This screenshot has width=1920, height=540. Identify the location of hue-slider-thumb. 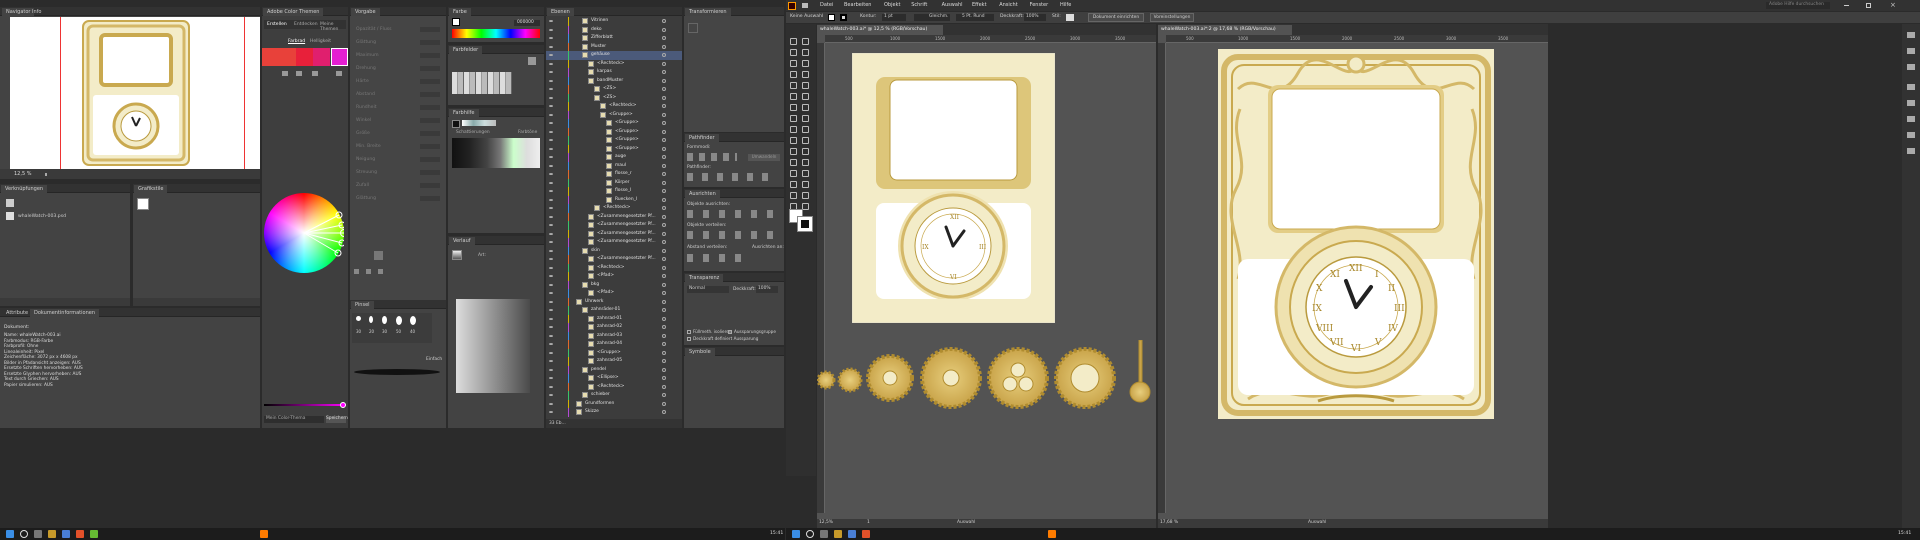
(343, 405).